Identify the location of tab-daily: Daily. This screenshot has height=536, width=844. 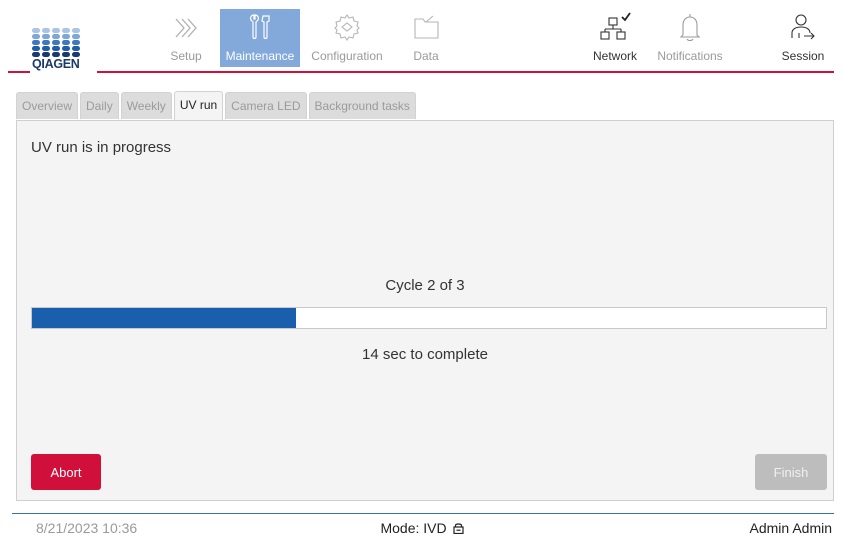
(99, 105).